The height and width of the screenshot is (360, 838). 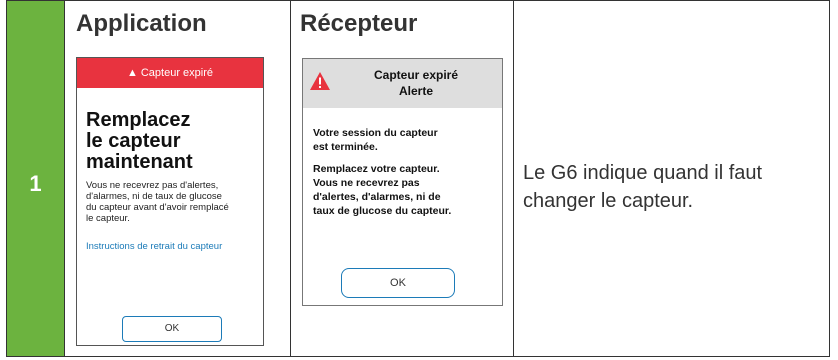 What do you see at coordinates (416, 83) in the screenshot?
I see `receiver-alert-title: Capteur expiré Alerte` at bounding box center [416, 83].